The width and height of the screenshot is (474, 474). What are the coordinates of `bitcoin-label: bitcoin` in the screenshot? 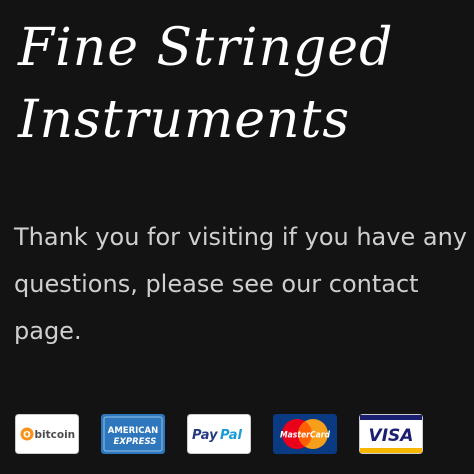 It's located at (55, 435).